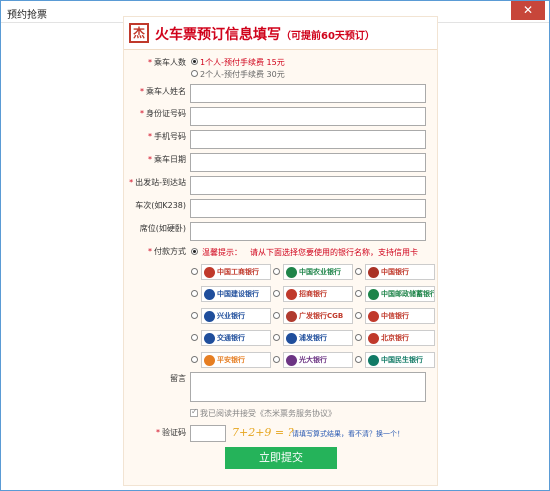 The height and width of the screenshot is (491, 550). Describe the element at coordinates (170, 136) in the screenshot. I see `label-text: 手机号码` at that location.